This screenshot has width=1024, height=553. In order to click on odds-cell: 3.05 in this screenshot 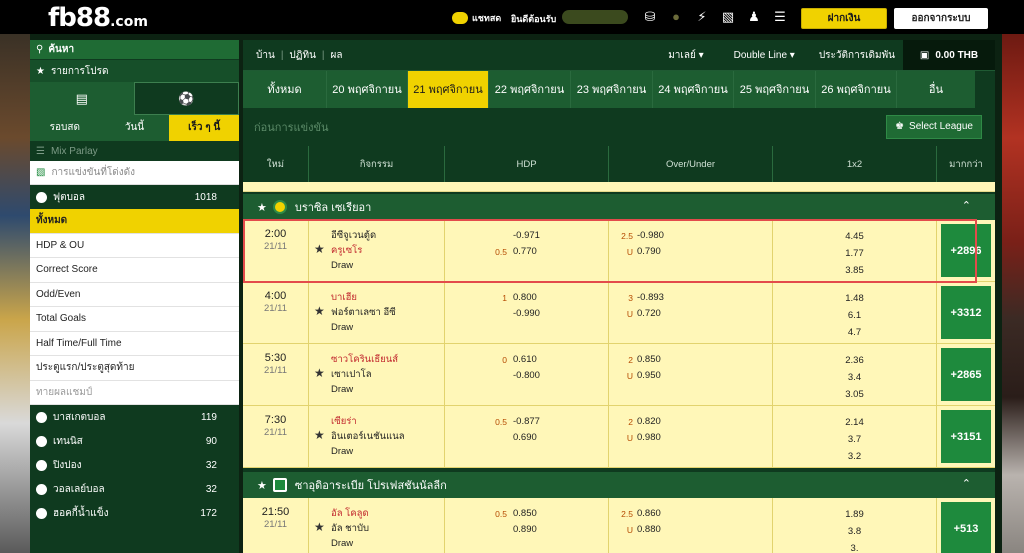, I will do `click(854, 394)`.